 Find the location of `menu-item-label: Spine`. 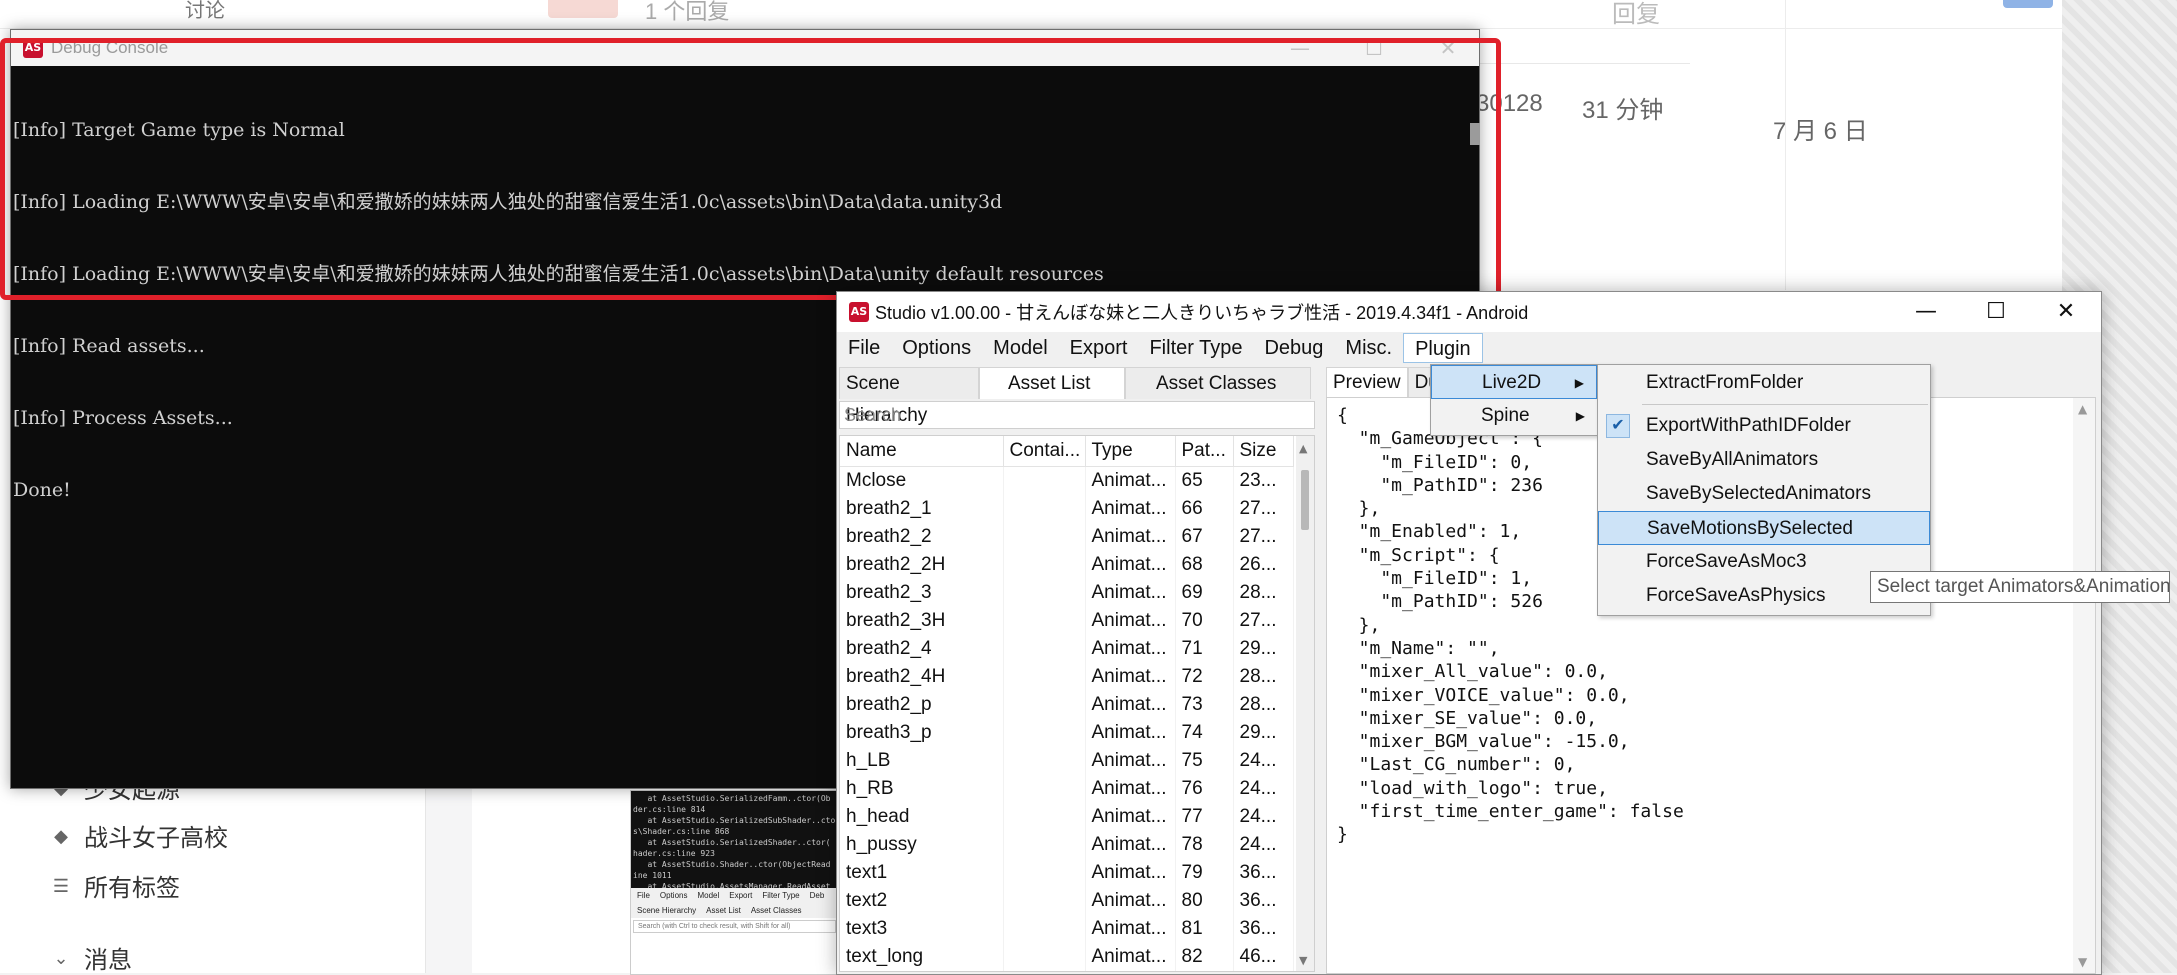

menu-item-label: Spine is located at coordinates (1505, 415).